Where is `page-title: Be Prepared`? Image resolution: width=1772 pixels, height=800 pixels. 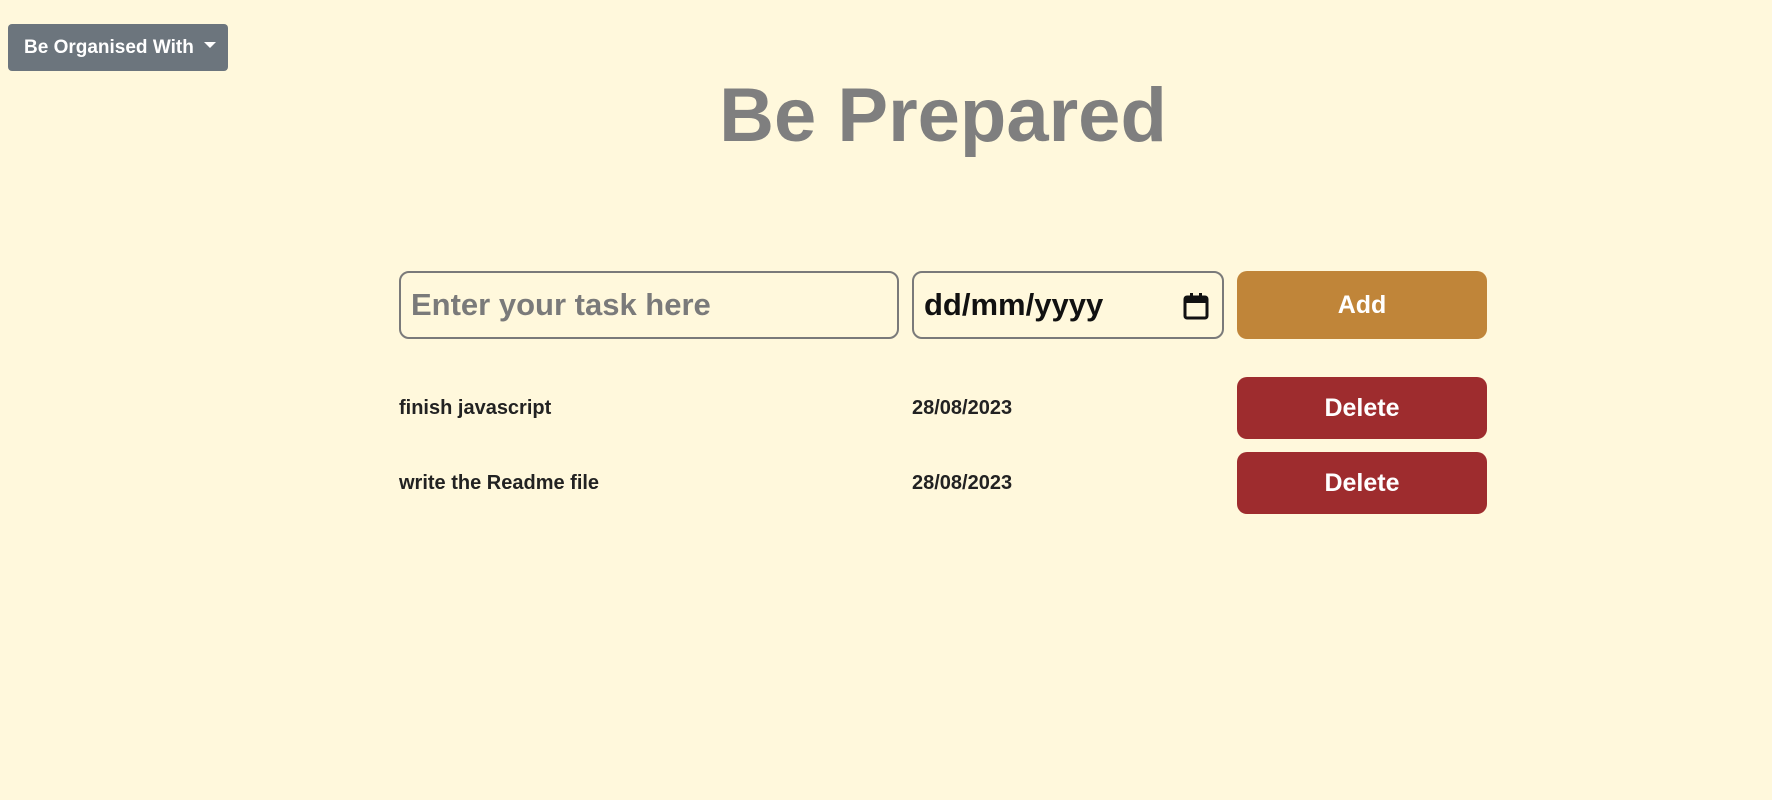 page-title: Be Prepared is located at coordinates (943, 115).